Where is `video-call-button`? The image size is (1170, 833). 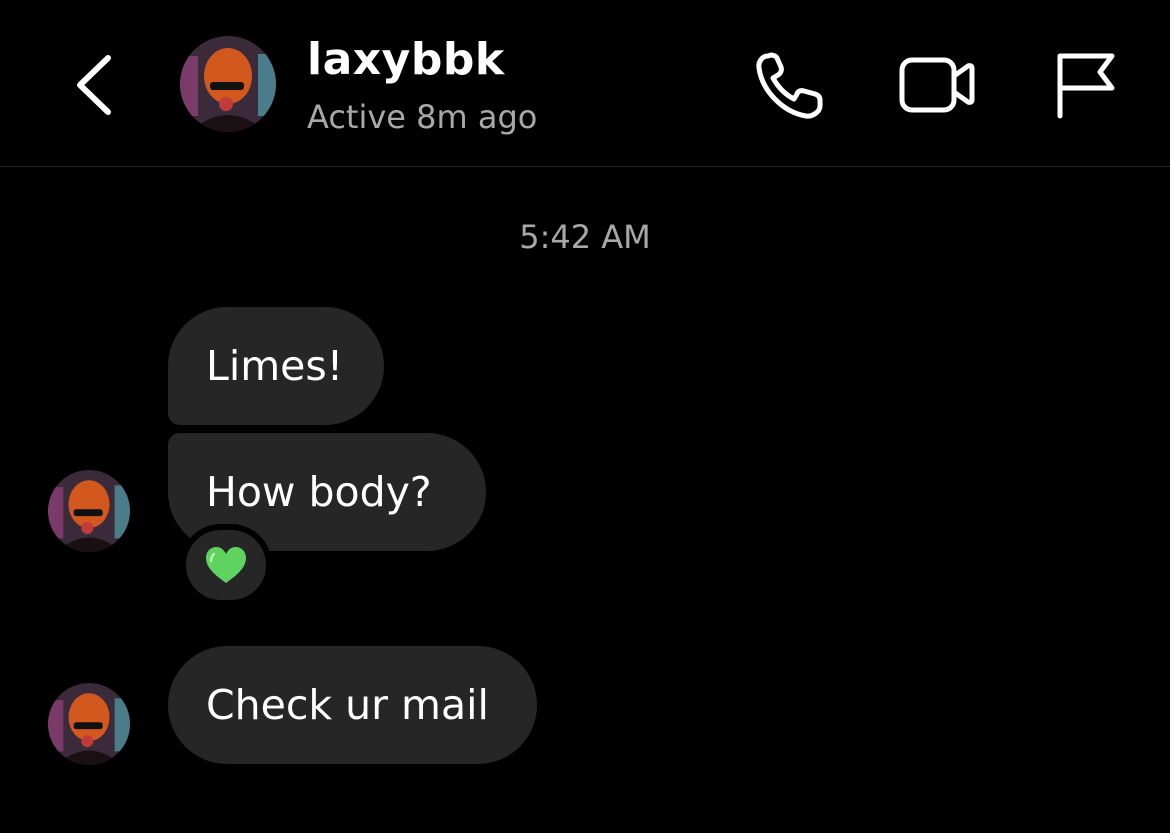
video-call-button is located at coordinates (938, 84).